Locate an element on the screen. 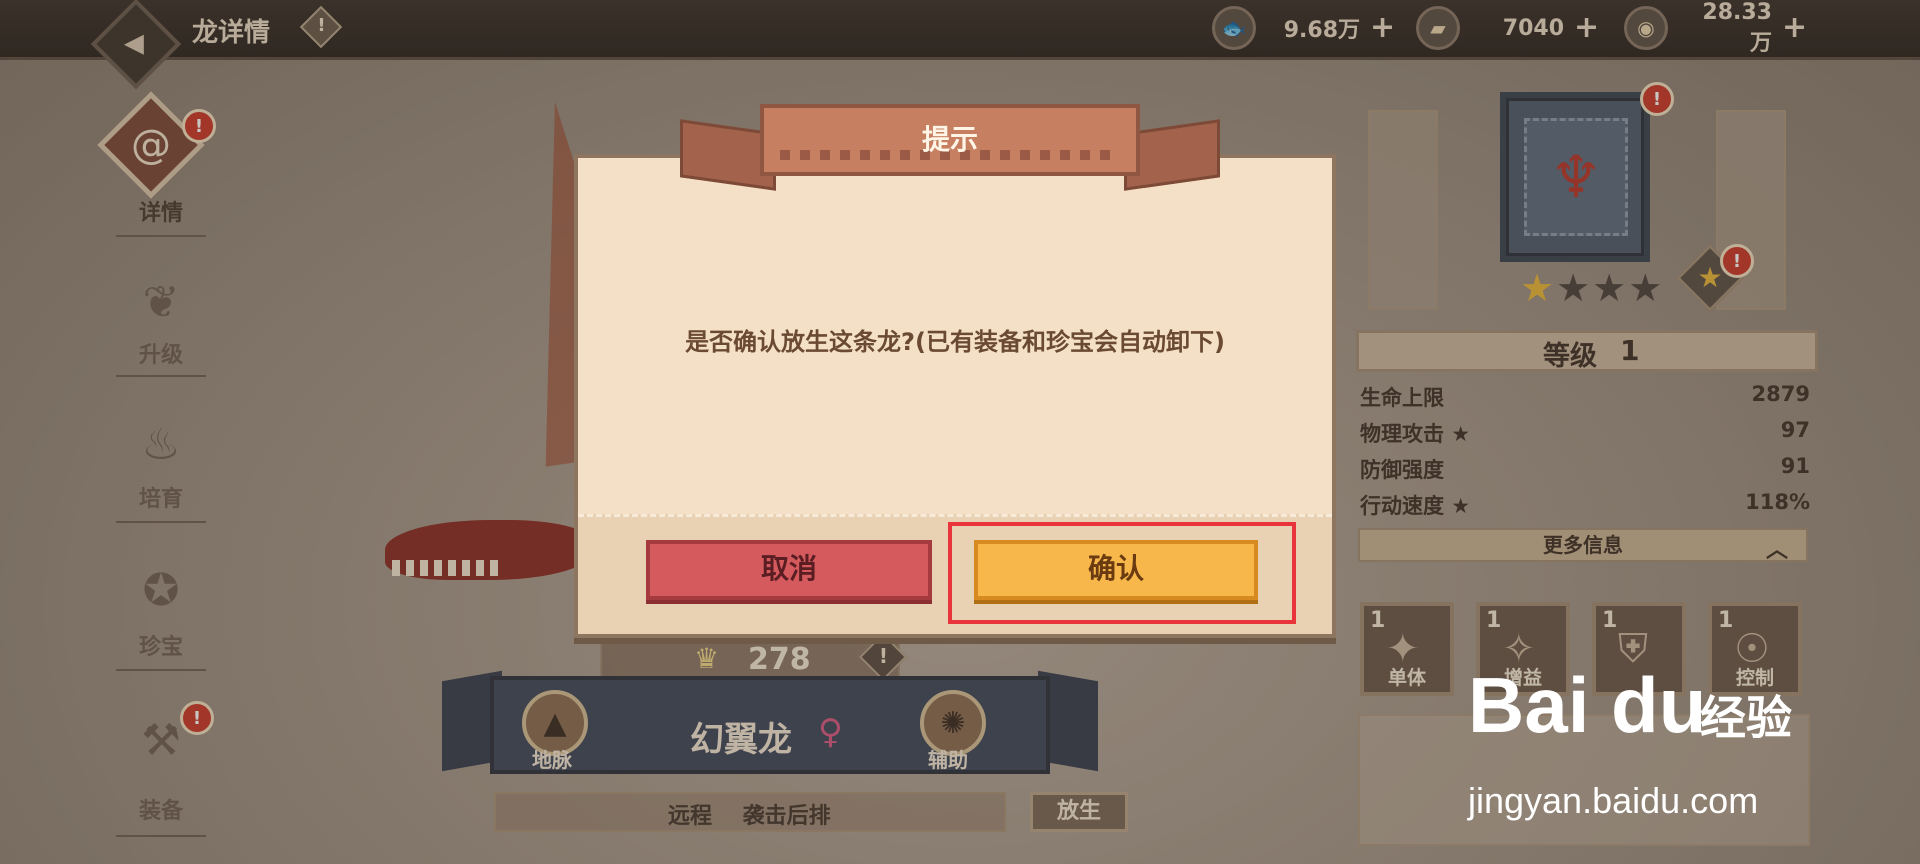  baidu-logo: Bai du is located at coordinates (1587, 705).